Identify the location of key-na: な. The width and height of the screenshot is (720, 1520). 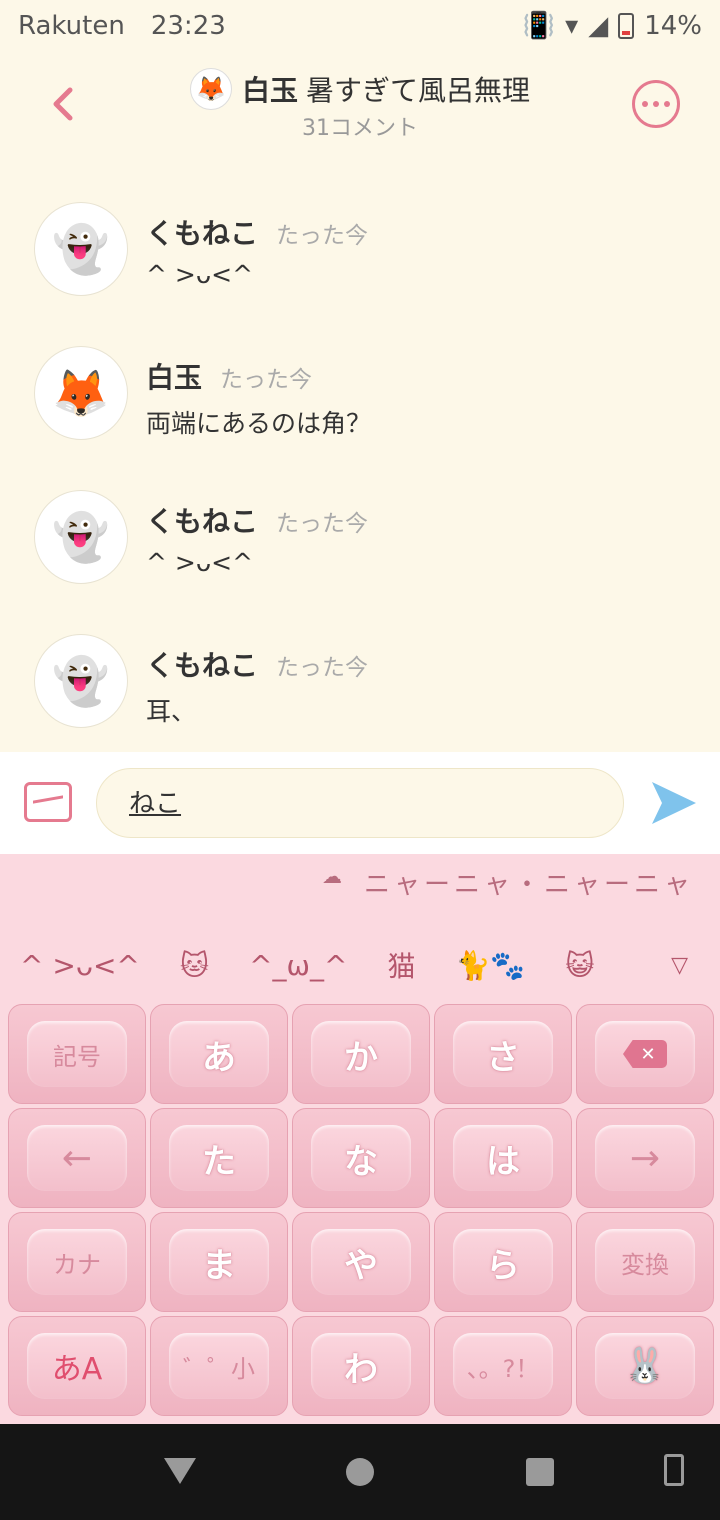
(361, 1158).